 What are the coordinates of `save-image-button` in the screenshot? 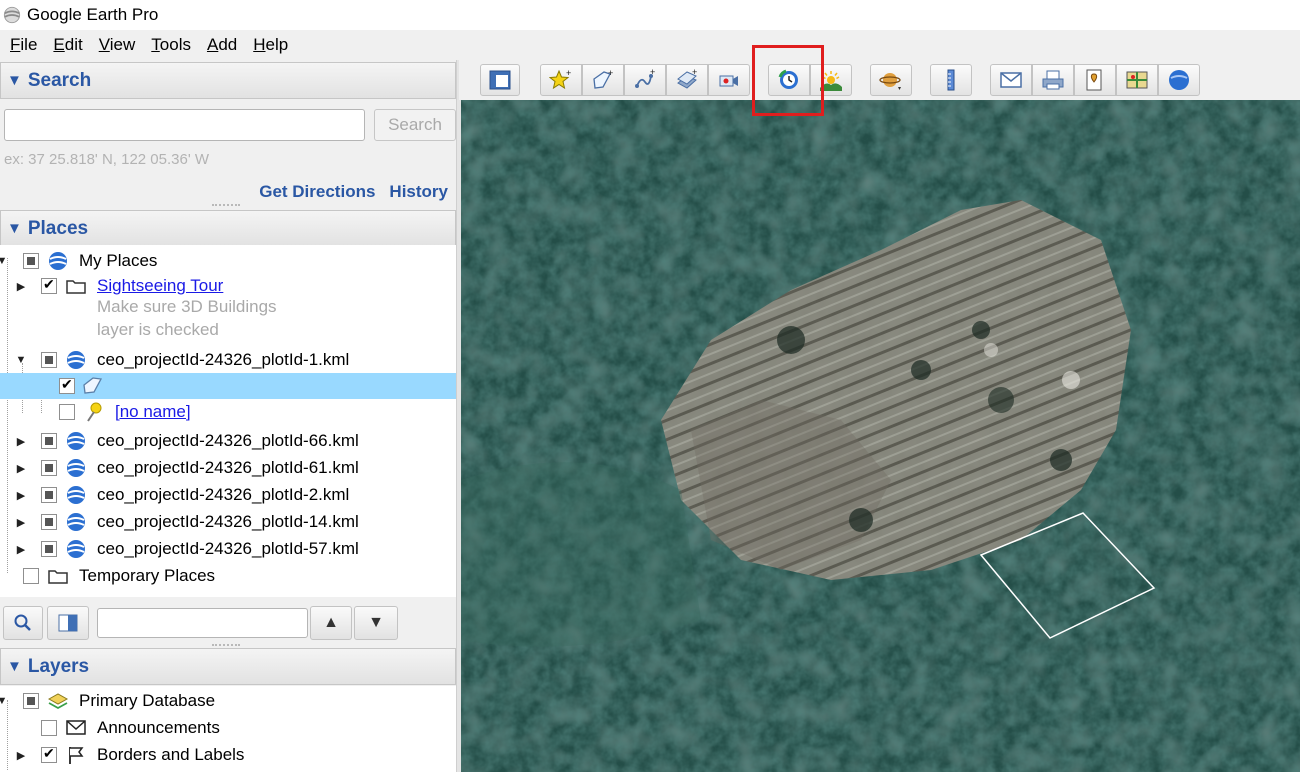 It's located at (1095, 80).